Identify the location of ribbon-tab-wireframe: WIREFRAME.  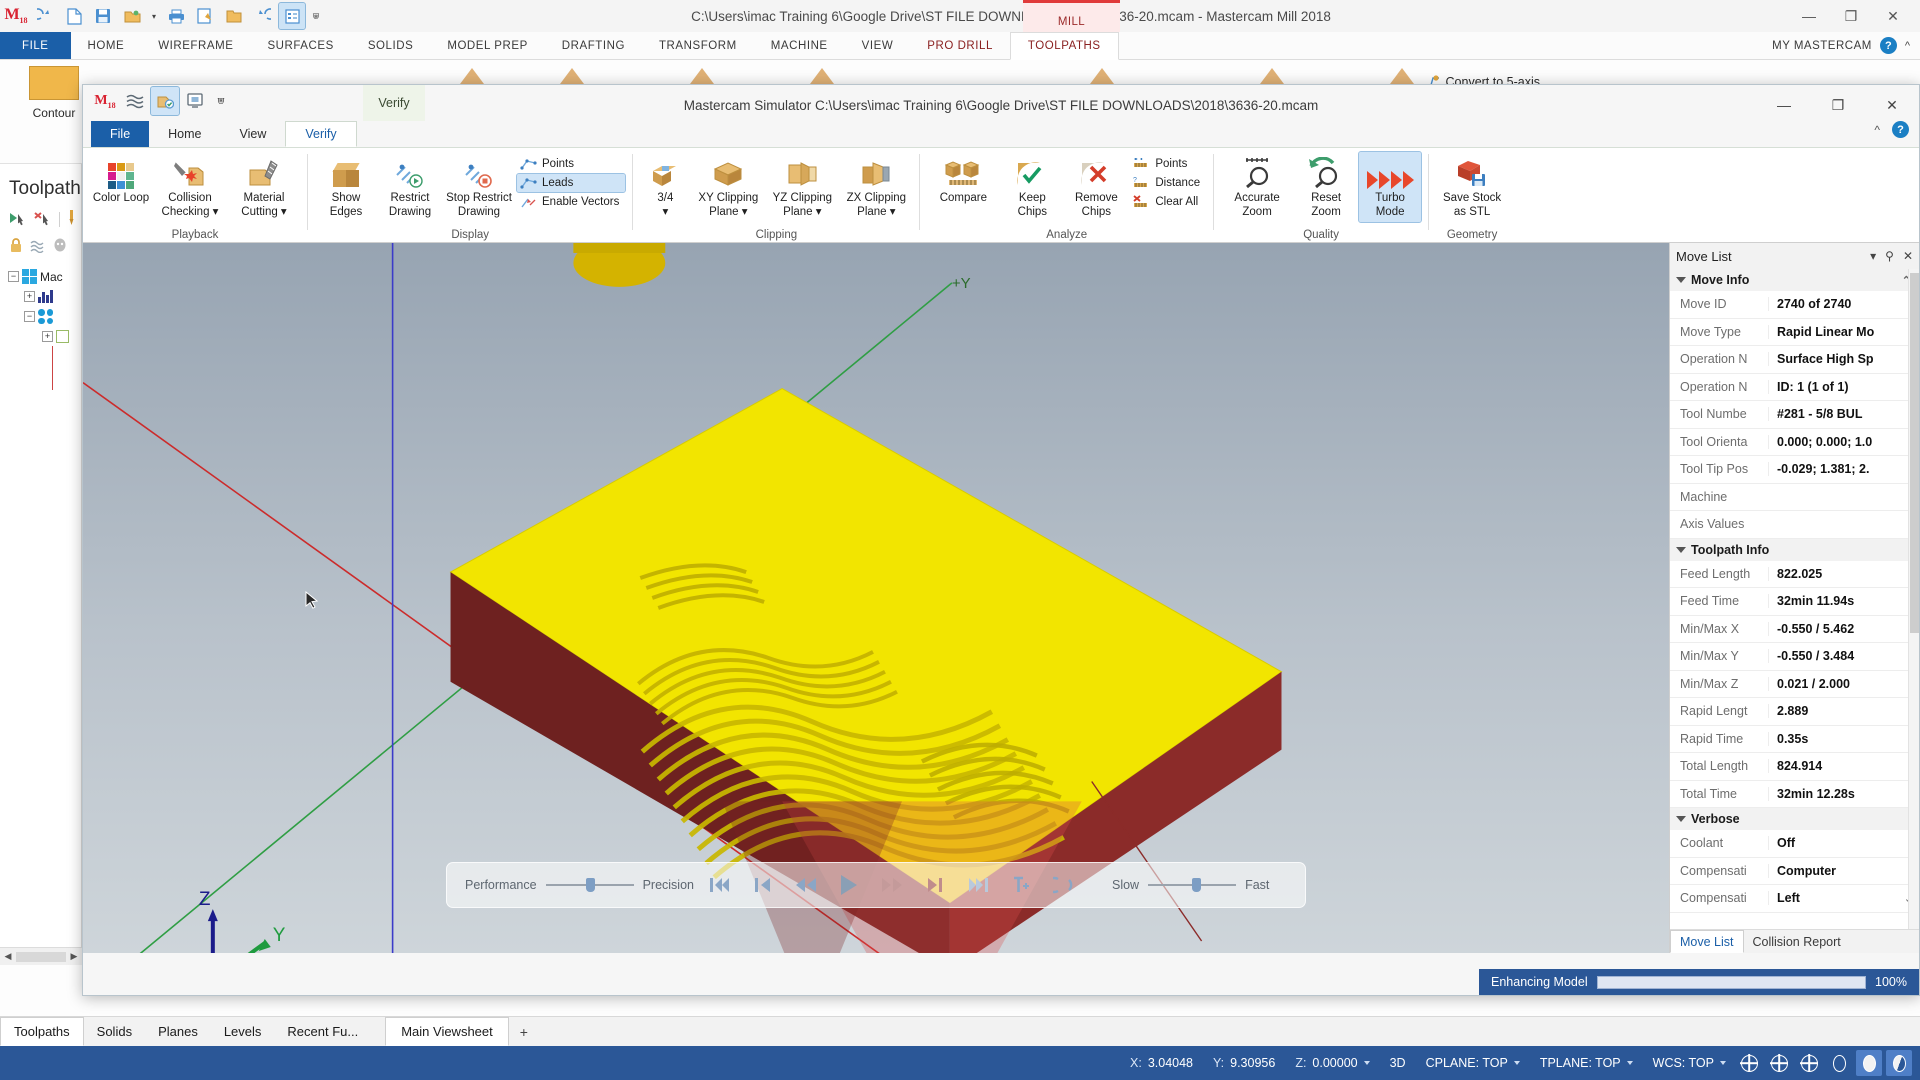
(195, 45).